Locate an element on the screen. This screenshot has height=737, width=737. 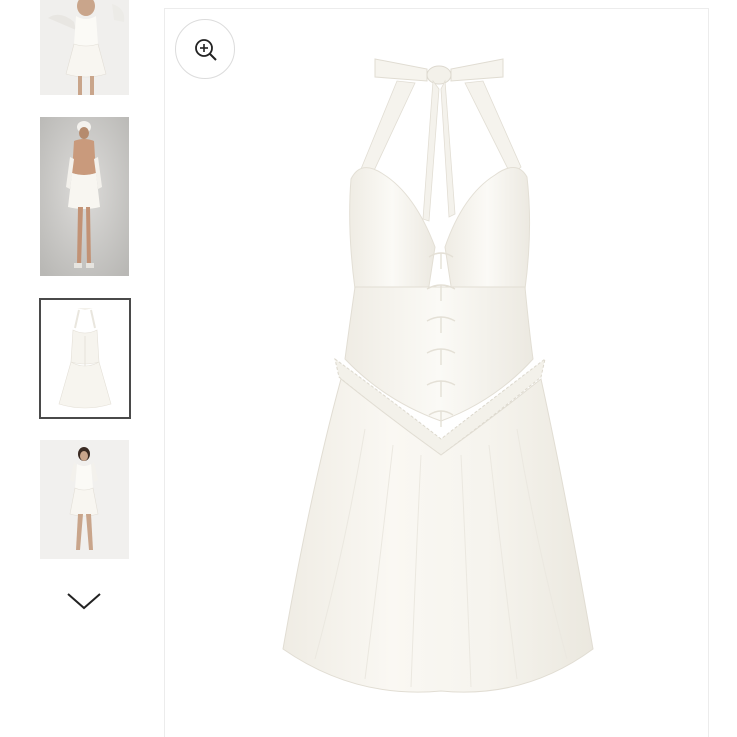
thumbnail-model-full is located at coordinates (84, 499).